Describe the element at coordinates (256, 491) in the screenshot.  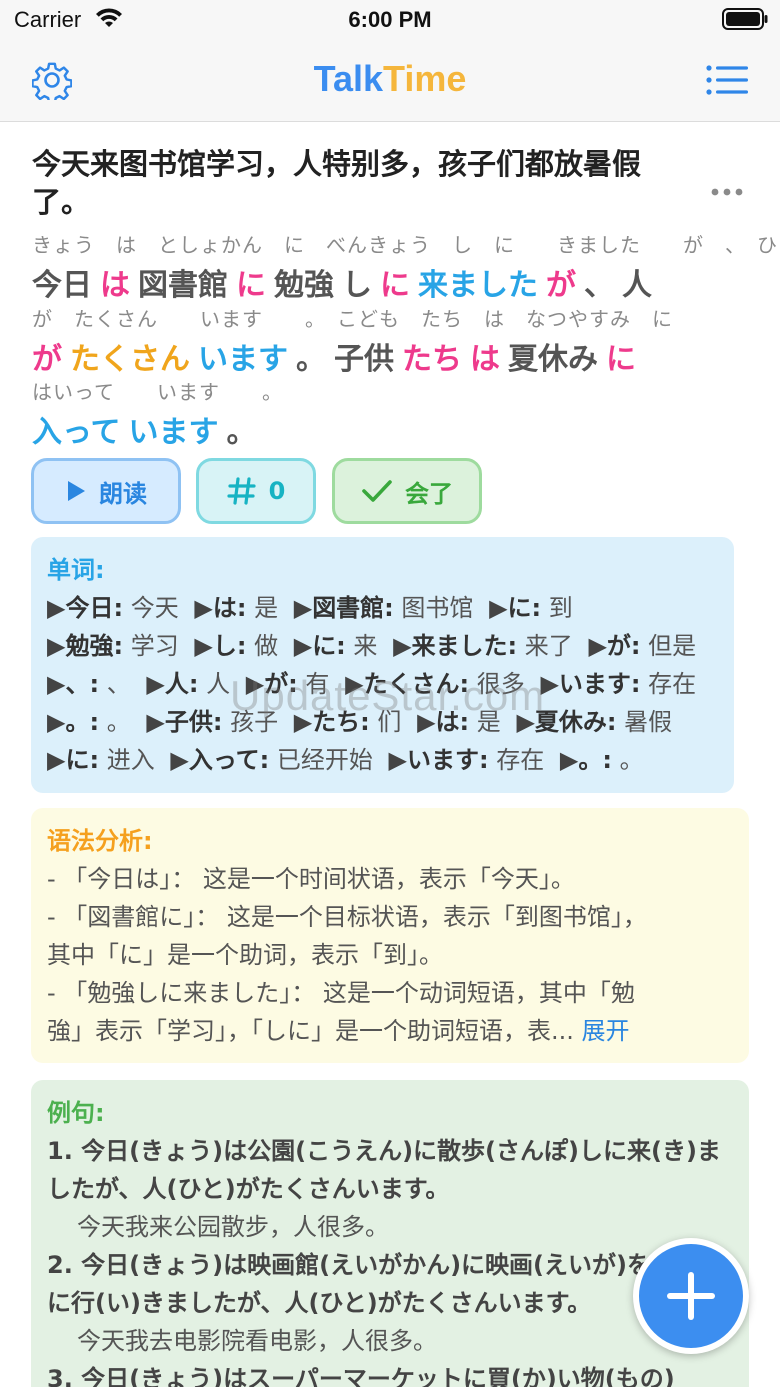
I see `count-button: 0` at that location.